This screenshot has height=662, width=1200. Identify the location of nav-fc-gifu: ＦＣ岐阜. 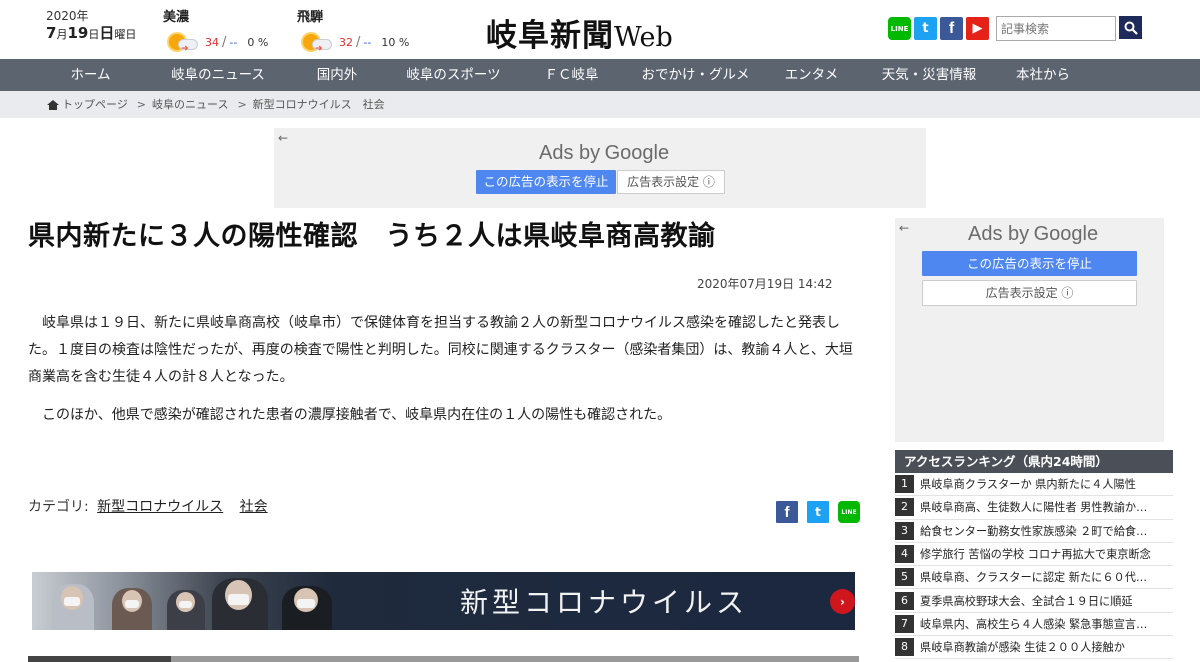
(571, 75).